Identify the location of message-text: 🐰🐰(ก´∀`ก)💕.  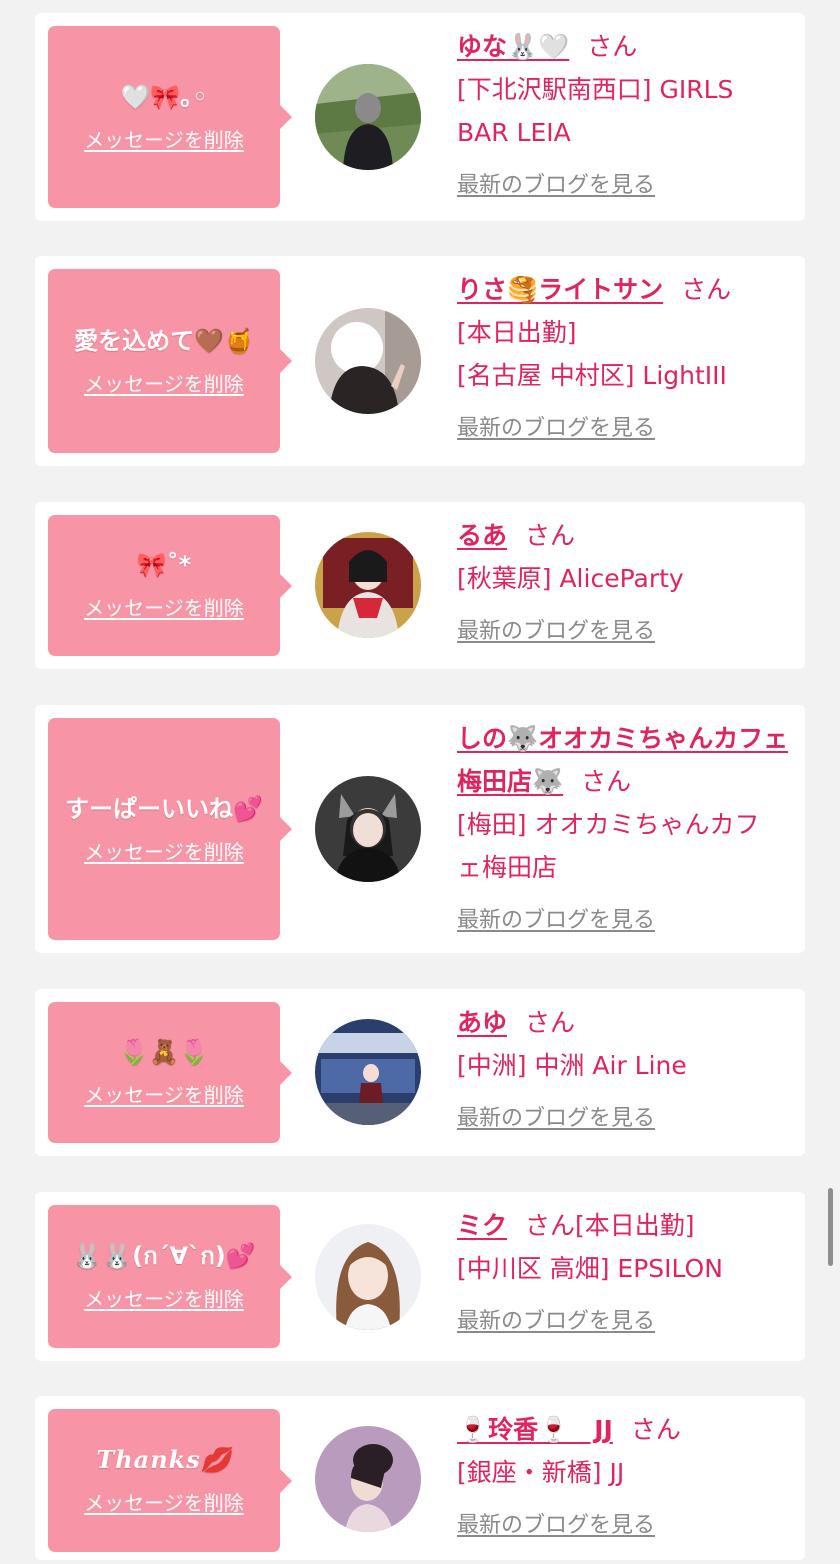
(164, 1256).